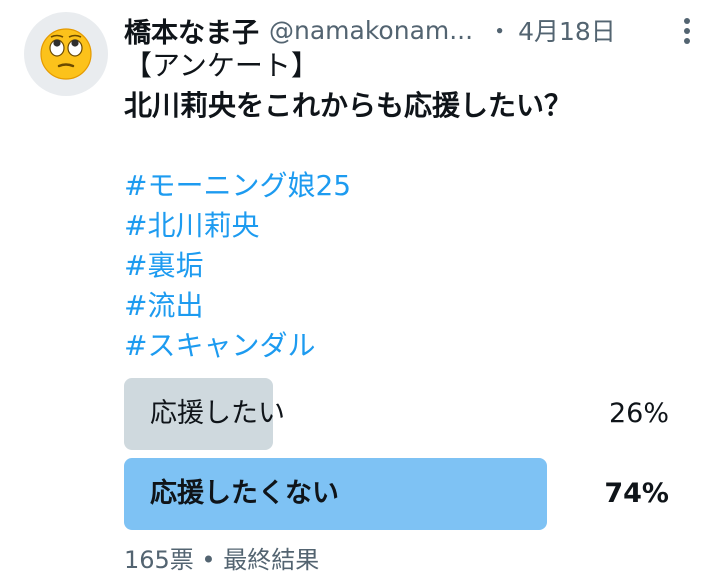  Describe the element at coordinates (414, 186) in the screenshot. I see `hashtag-link: #モーニング娘25` at that location.